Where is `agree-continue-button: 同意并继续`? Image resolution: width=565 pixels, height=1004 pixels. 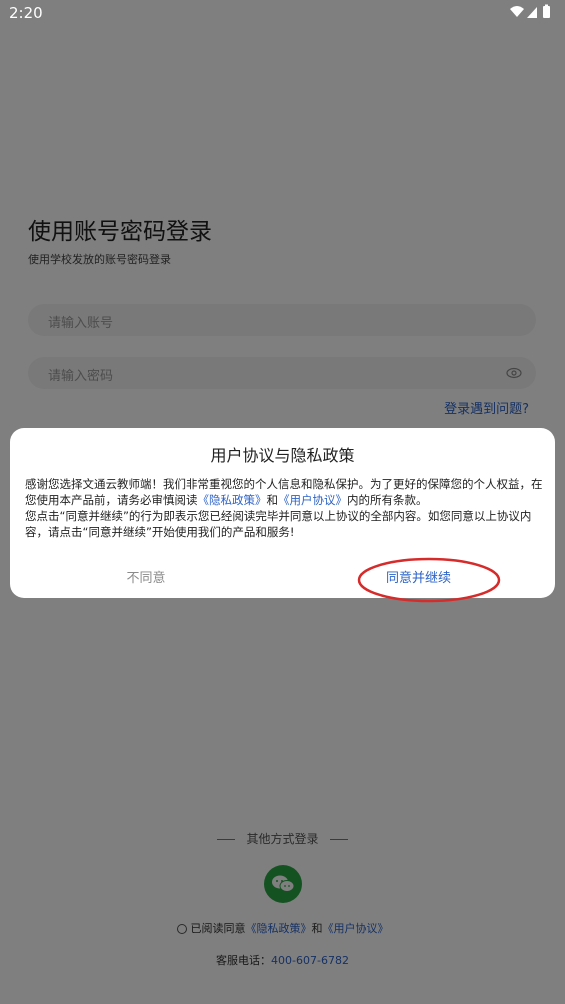
agree-continue-button: 同意并继续 is located at coordinates (418, 576).